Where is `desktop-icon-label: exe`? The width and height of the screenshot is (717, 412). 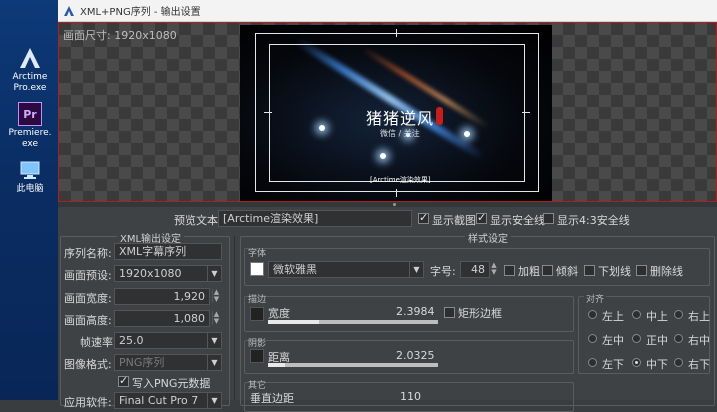 desktop-icon-label: exe is located at coordinates (30, 144).